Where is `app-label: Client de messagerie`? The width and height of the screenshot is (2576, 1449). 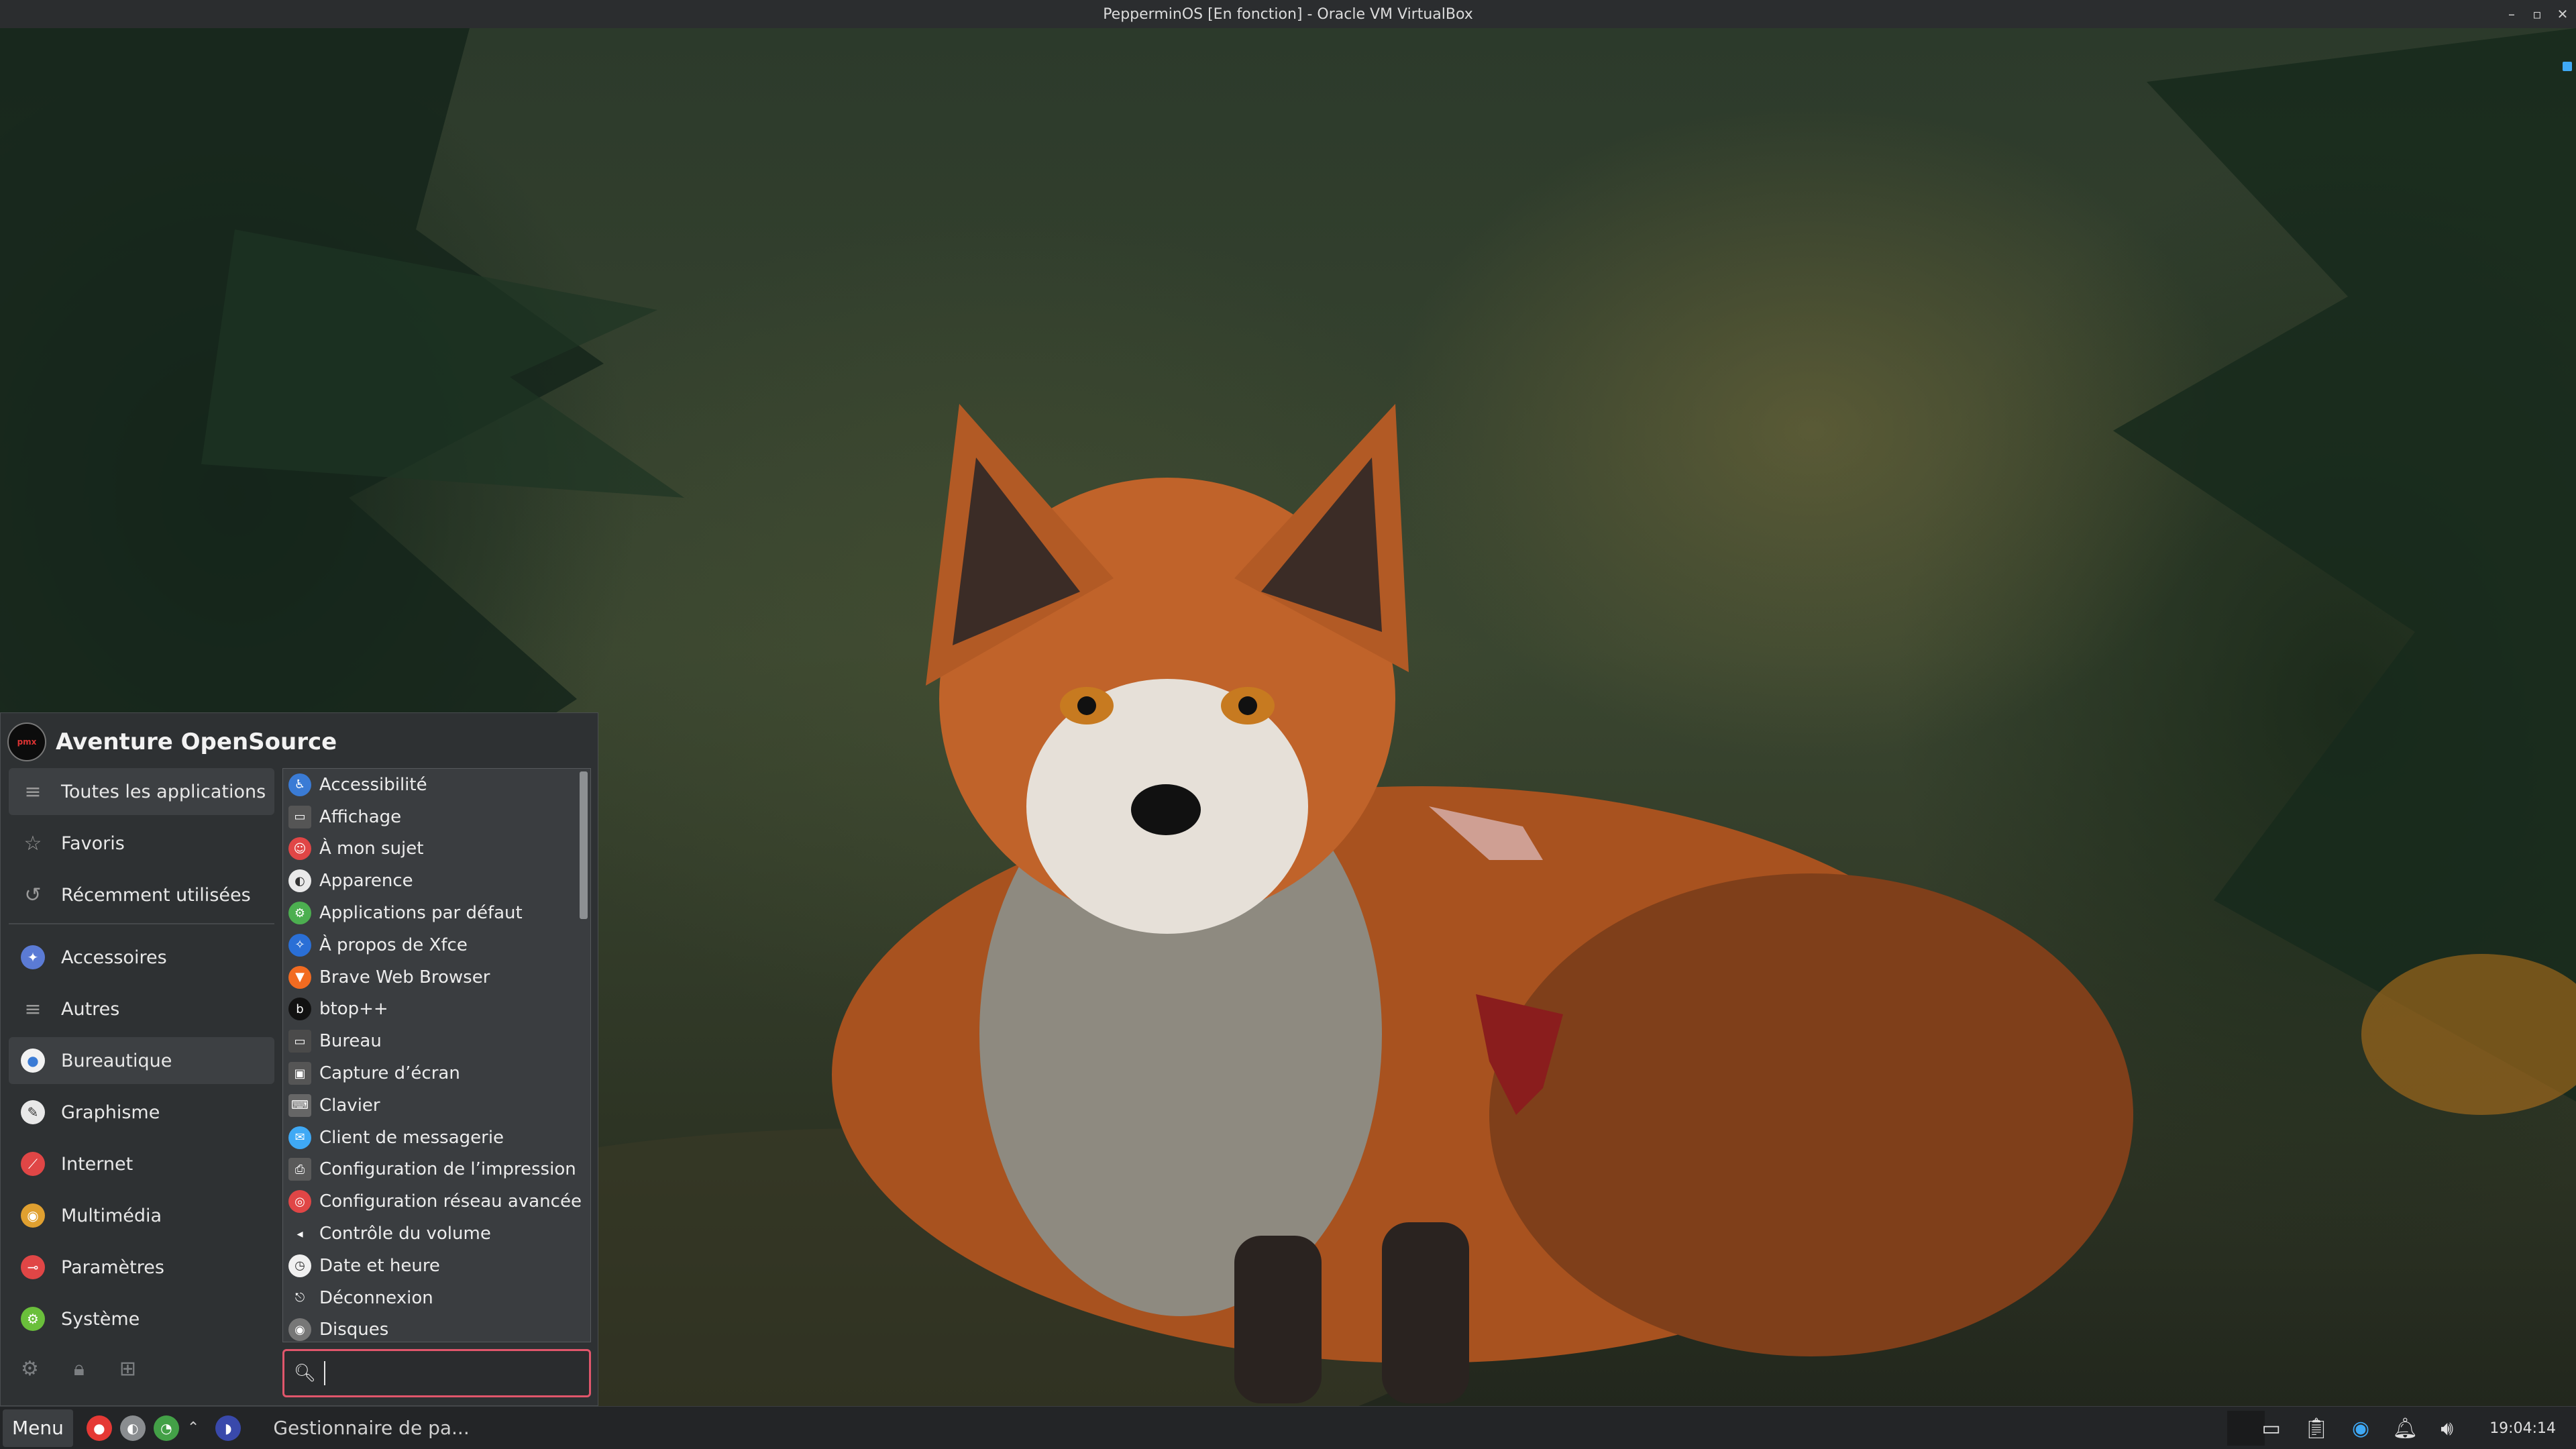 app-label: Client de messagerie is located at coordinates (411, 1137).